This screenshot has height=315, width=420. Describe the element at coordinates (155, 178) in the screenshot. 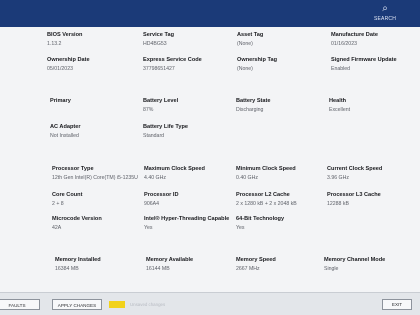

I see `max-clock-speed-value: 4.40 GHz` at that location.